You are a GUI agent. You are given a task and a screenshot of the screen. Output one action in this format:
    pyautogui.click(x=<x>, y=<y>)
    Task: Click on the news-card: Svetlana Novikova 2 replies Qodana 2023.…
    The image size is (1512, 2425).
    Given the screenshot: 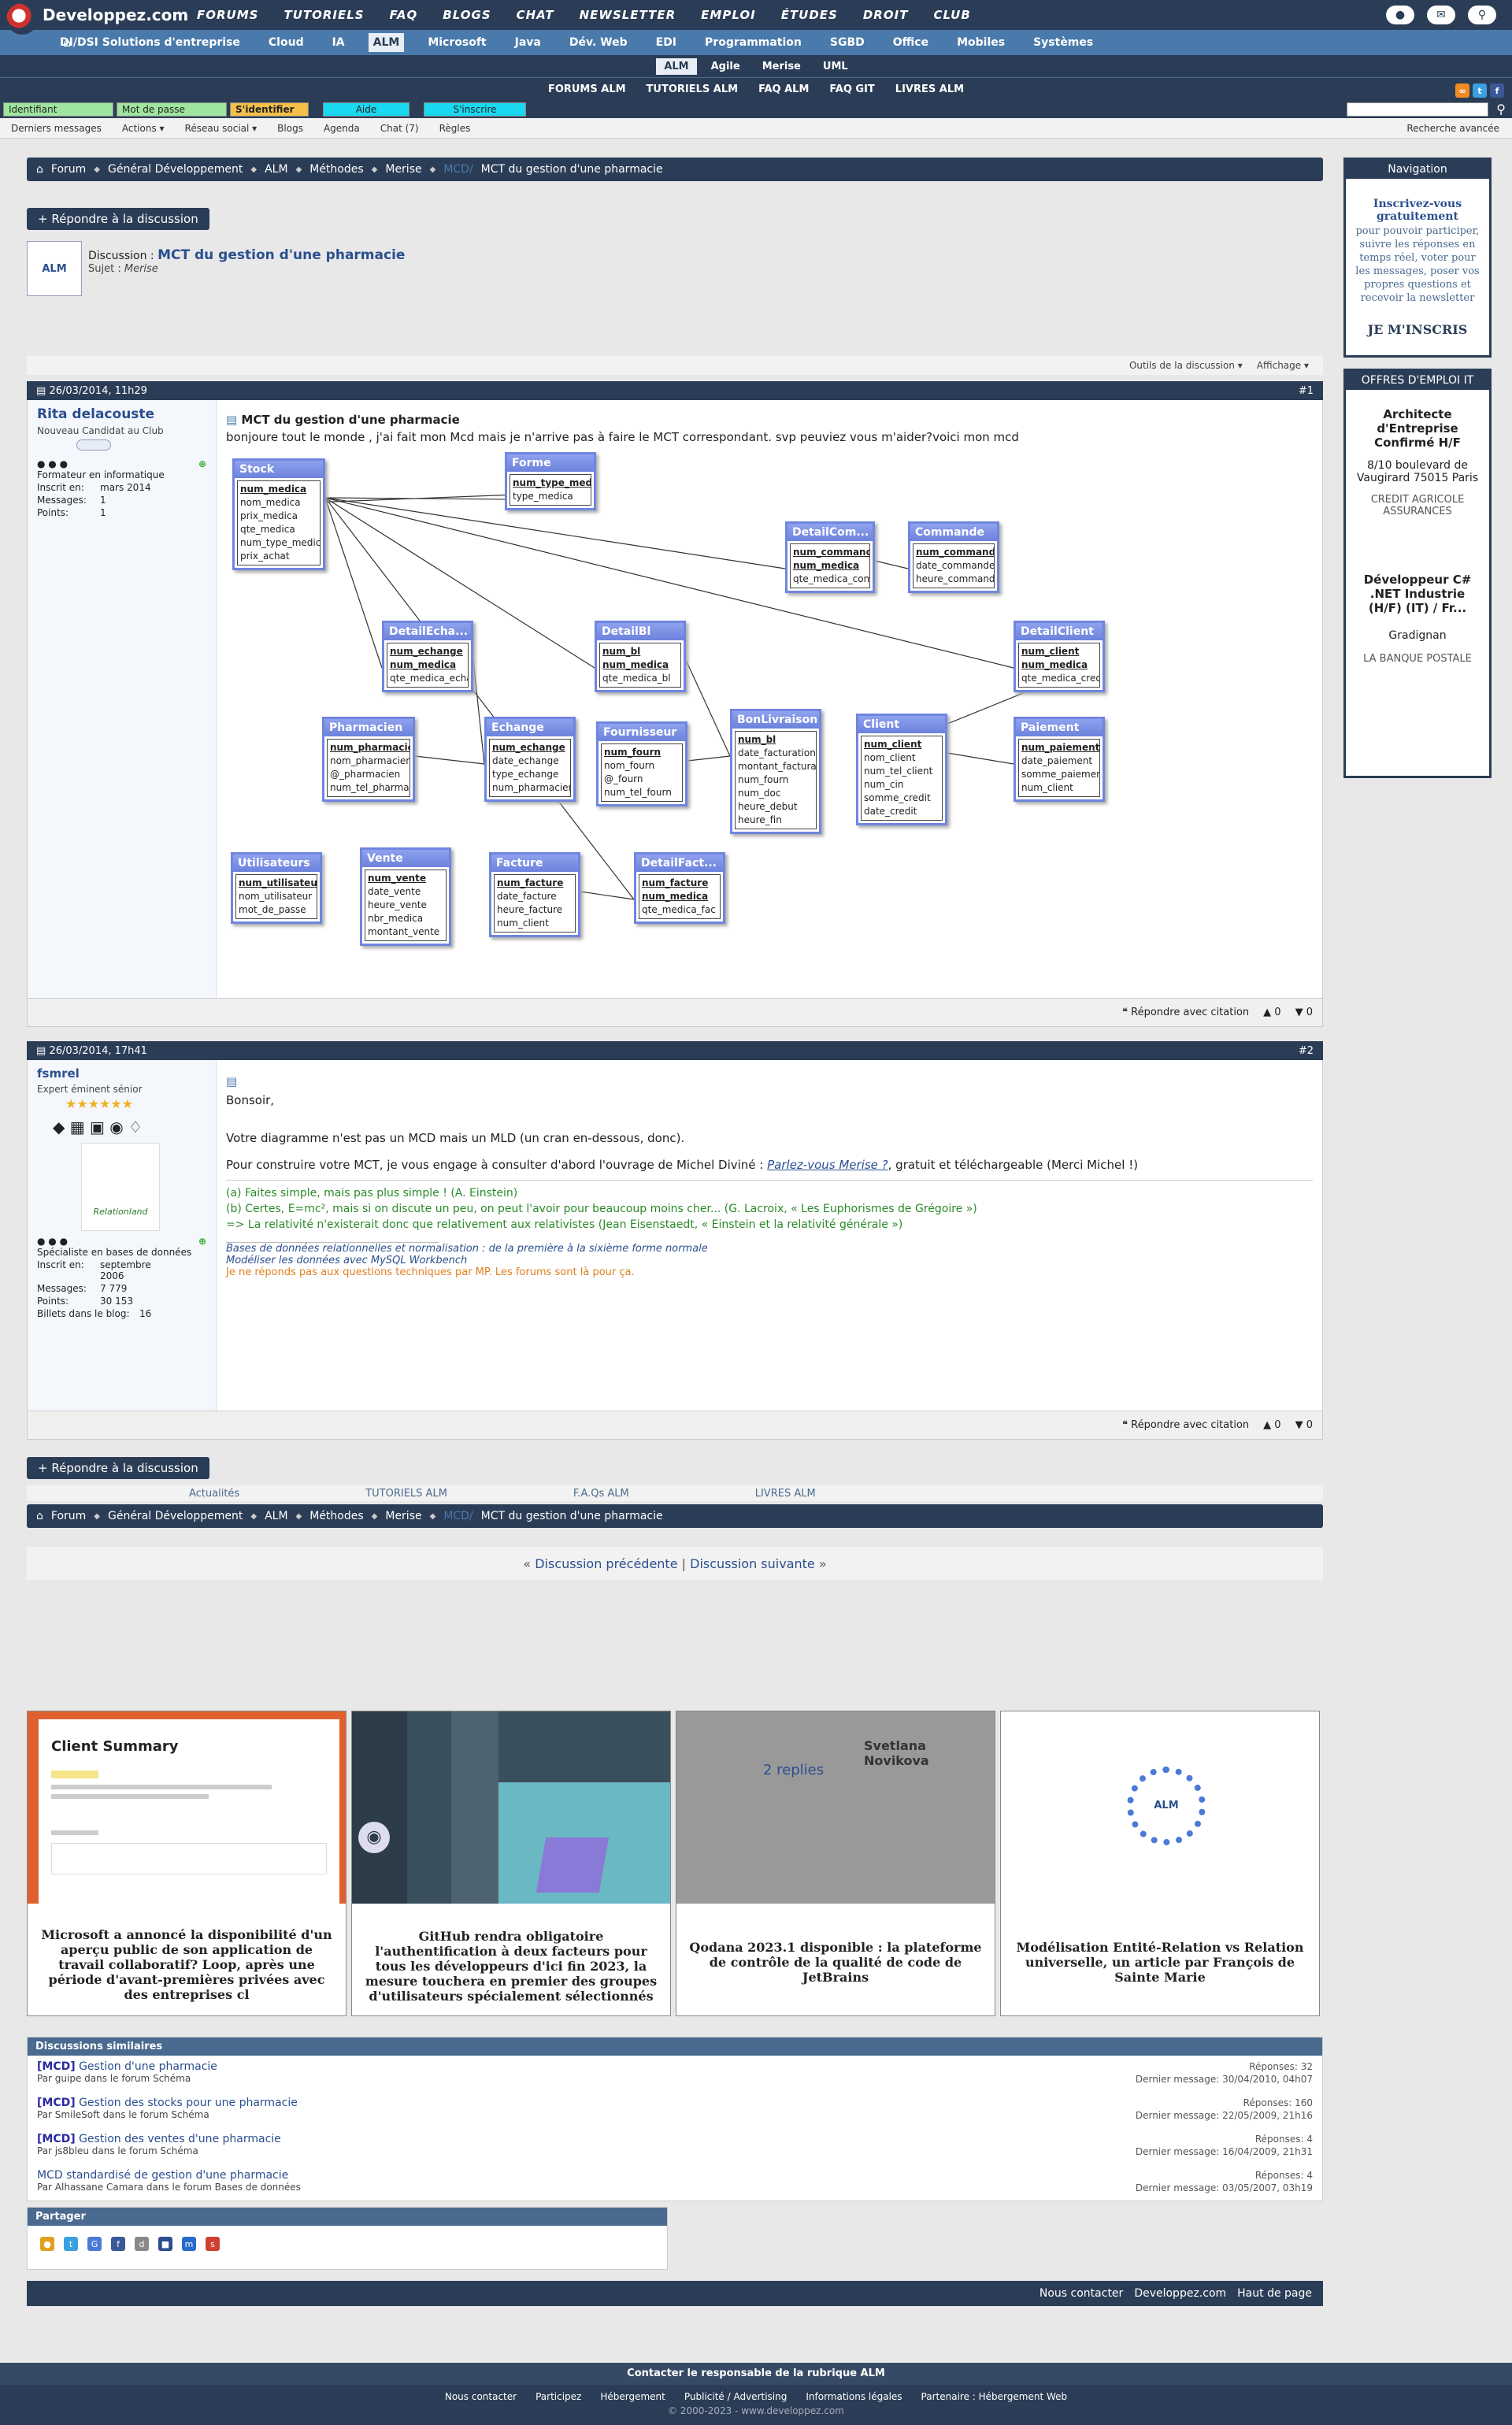 What is the action you would take?
    pyautogui.click(x=835, y=1864)
    